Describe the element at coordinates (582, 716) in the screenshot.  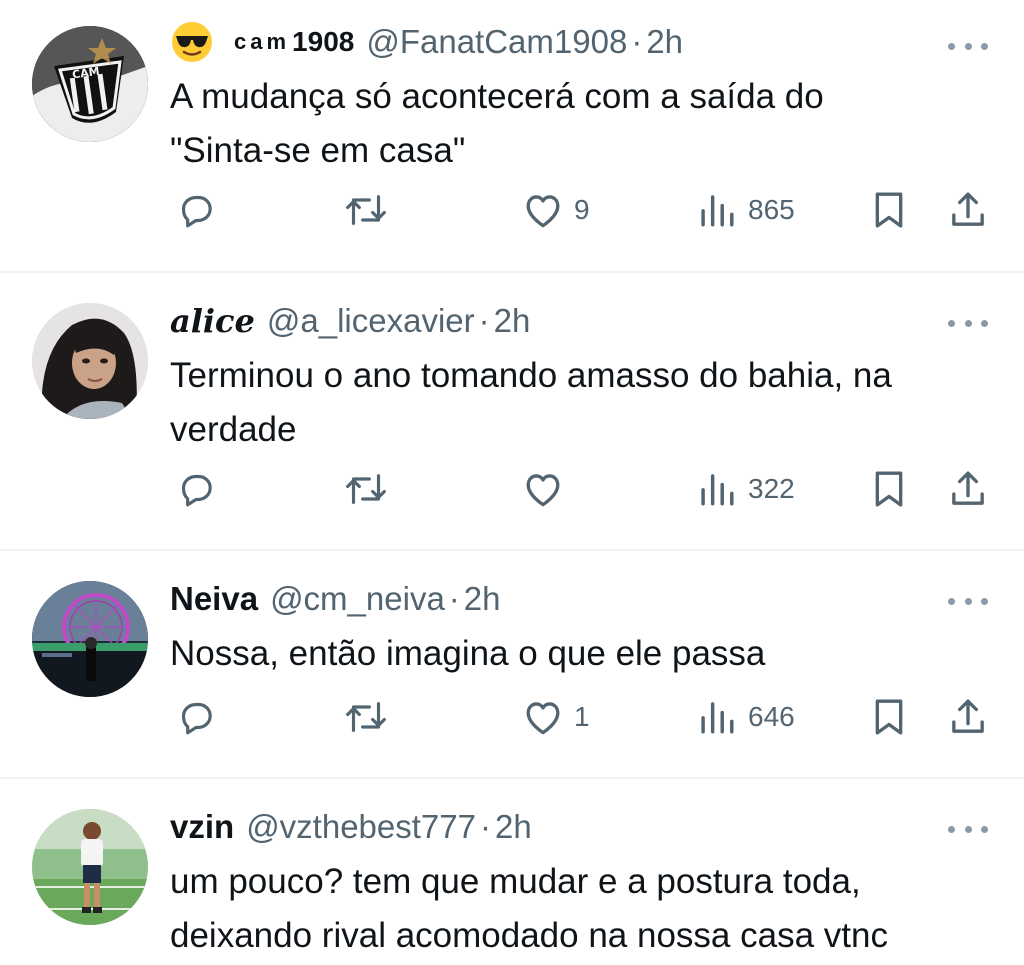
I see `like-count: 1` at that location.